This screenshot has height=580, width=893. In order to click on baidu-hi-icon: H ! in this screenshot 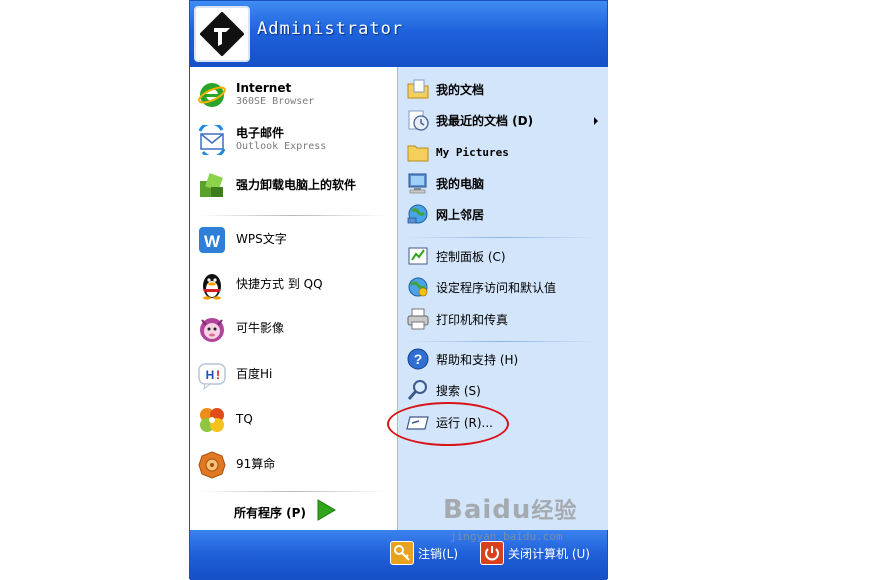, I will do `click(212, 375)`.